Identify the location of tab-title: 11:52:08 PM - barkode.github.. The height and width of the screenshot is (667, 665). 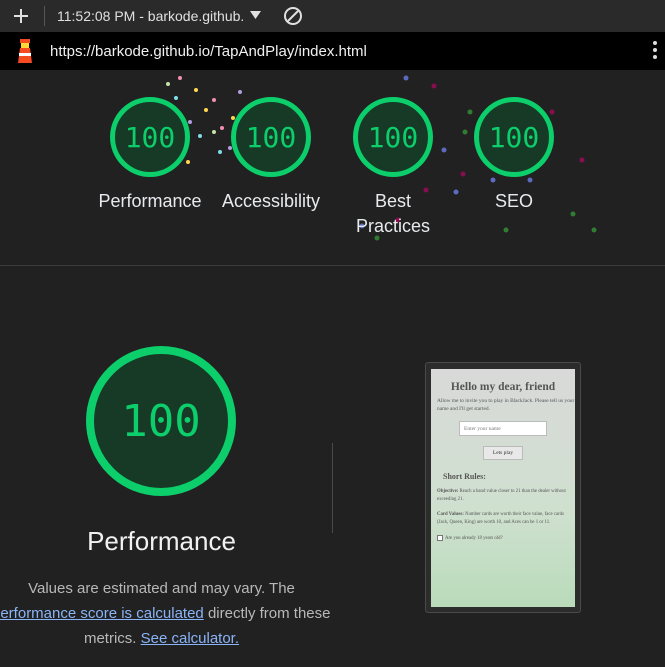
(159, 16).